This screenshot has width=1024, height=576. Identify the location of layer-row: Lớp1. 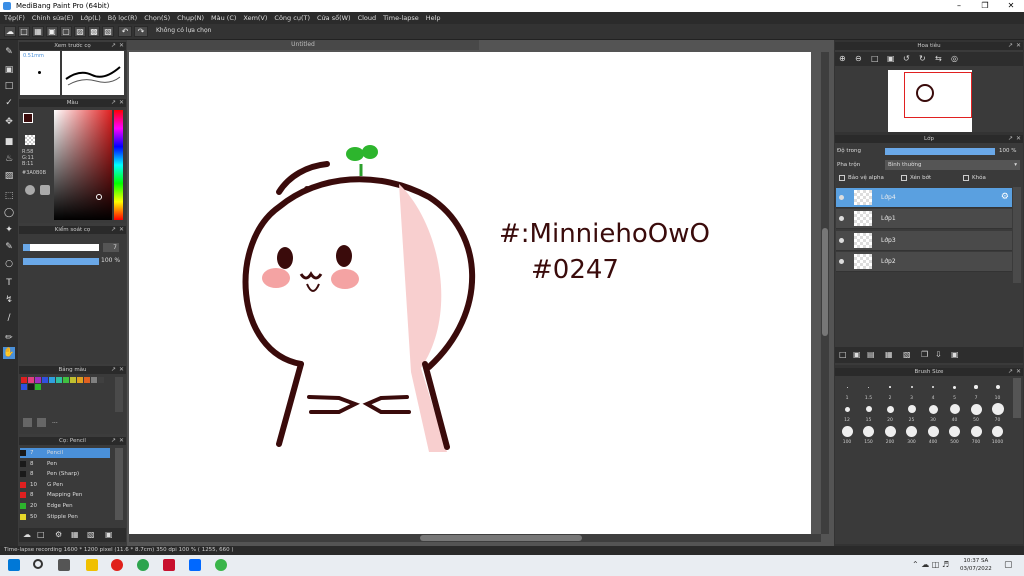
(924, 219).